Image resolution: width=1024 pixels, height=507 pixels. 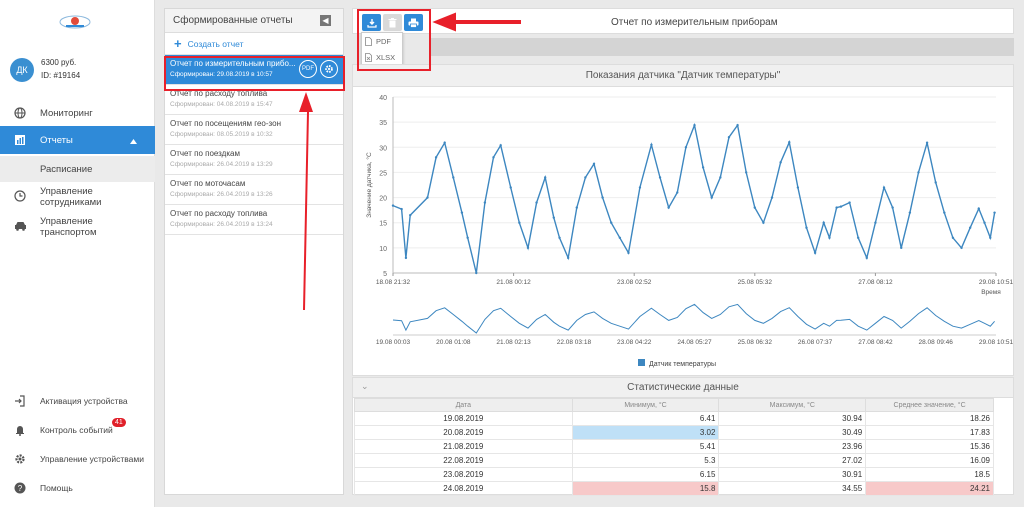 What do you see at coordinates (410, 161) in the screenshot?
I see `annotation-arrows` at bounding box center [410, 161].